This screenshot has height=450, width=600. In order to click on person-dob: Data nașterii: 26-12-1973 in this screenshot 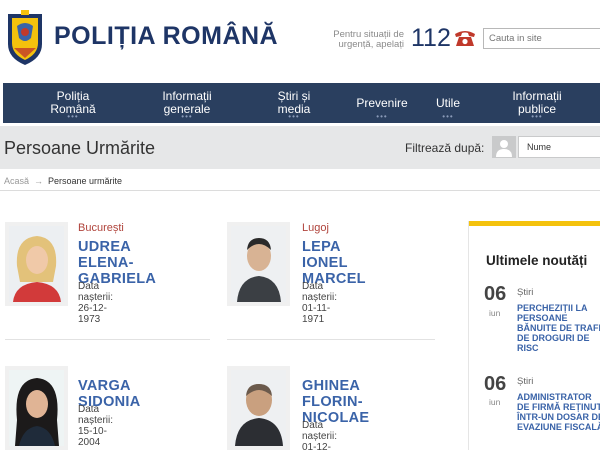, I will do `click(95, 303)`.